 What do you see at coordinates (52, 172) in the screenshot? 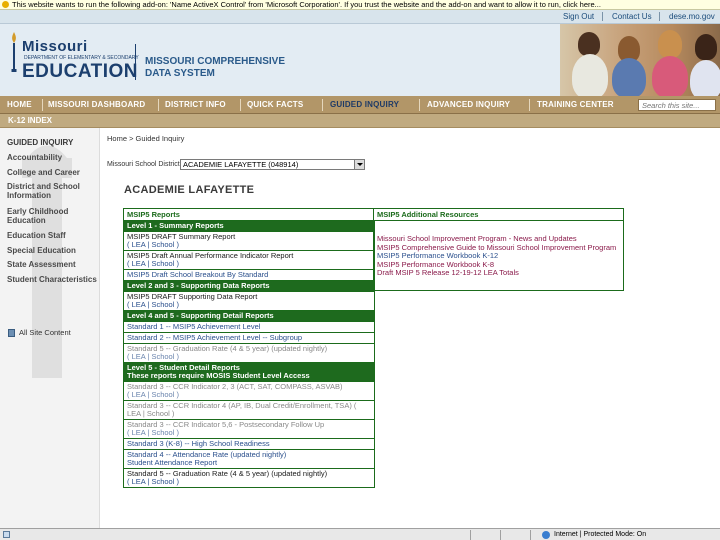
I see `sidebar-item-college-career: College and Career` at bounding box center [52, 172].